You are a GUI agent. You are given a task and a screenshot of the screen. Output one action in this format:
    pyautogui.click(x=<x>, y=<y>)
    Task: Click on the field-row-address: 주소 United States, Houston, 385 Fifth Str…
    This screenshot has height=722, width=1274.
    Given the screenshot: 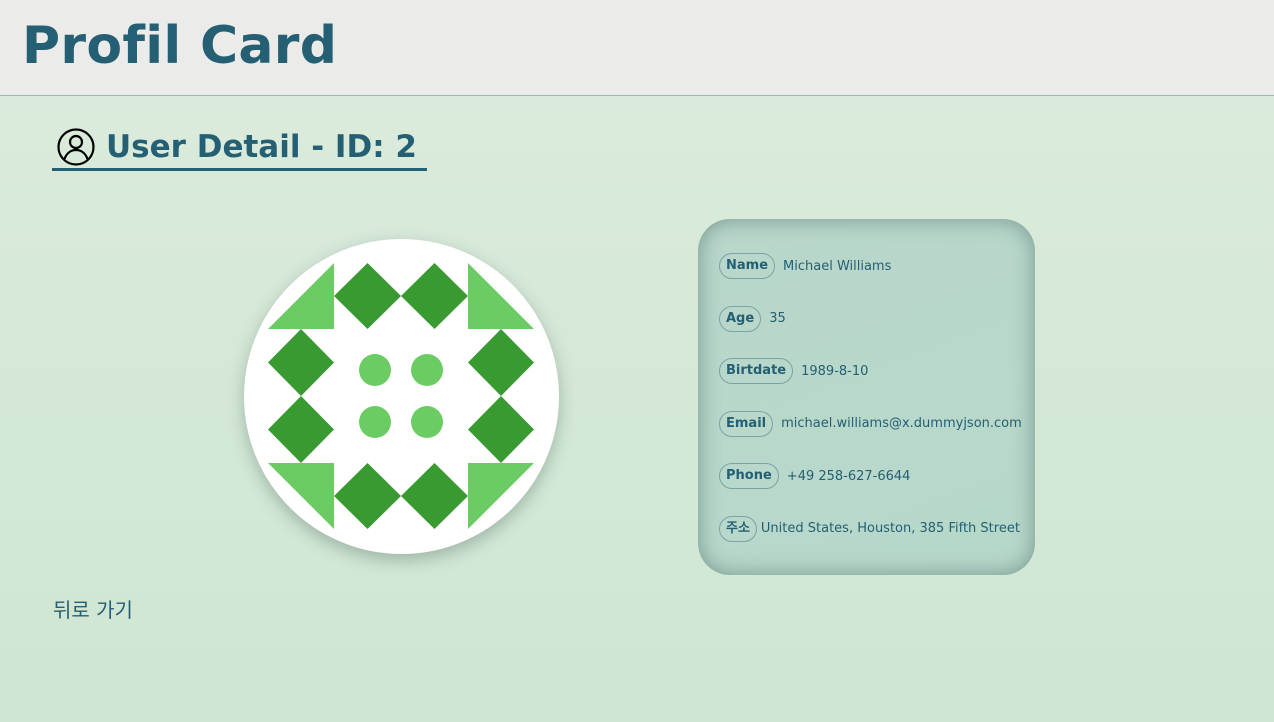 What is the action you would take?
    pyautogui.click(x=877, y=529)
    